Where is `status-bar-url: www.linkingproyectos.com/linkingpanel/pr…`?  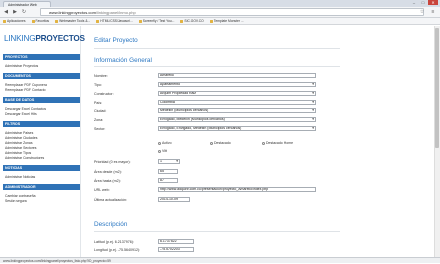 status-bar-url: www.linkingproyectos.com/linkingpanel/pr… is located at coordinates (220, 260).